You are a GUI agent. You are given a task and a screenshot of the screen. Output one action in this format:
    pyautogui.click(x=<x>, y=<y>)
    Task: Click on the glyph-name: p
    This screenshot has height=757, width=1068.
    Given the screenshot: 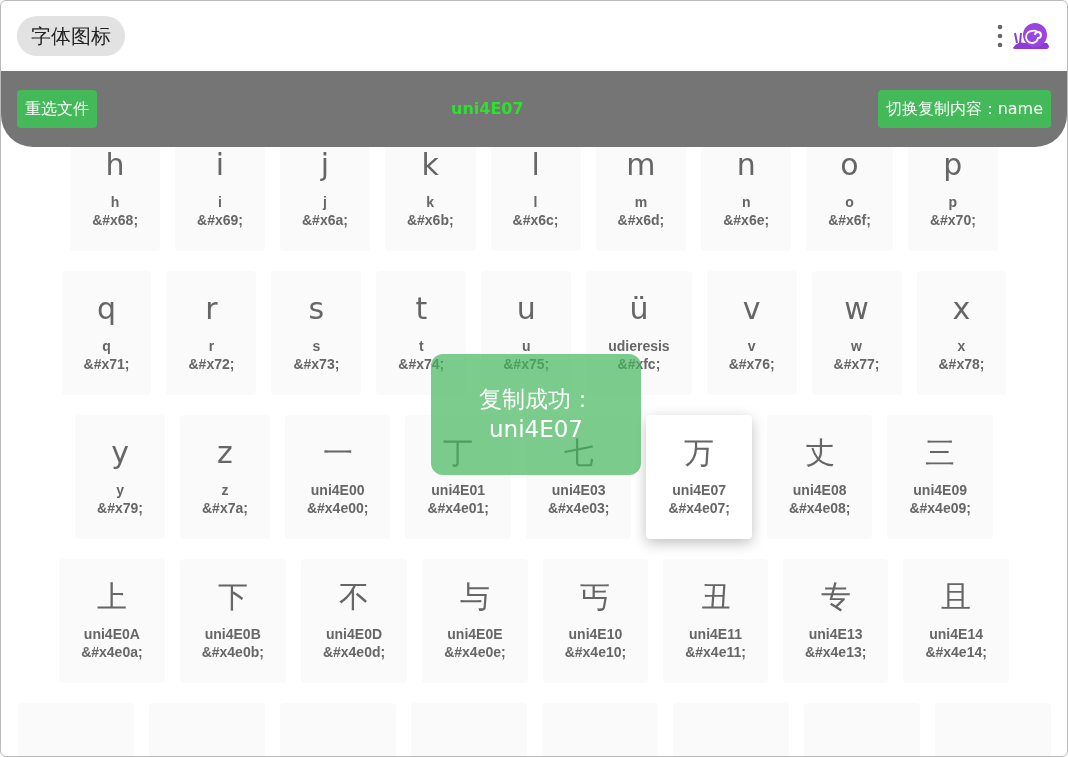 What is the action you would take?
    pyautogui.click(x=953, y=201)
    